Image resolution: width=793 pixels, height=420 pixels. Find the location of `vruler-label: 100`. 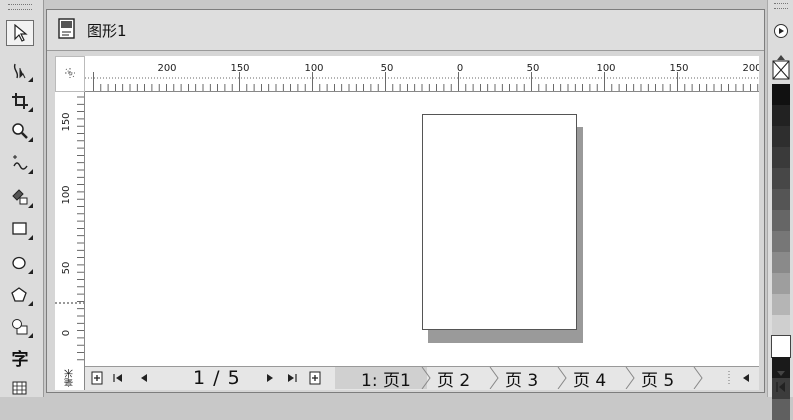

vruler-label: 100 is located at coordinates (66, 194).